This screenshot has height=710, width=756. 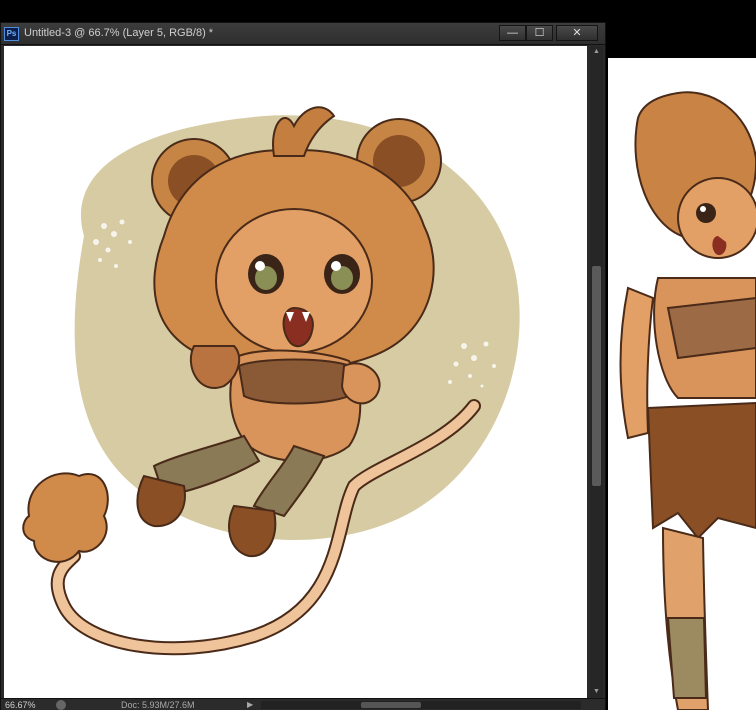 I want to click on status-info-icon, so click(x=61, y=705).